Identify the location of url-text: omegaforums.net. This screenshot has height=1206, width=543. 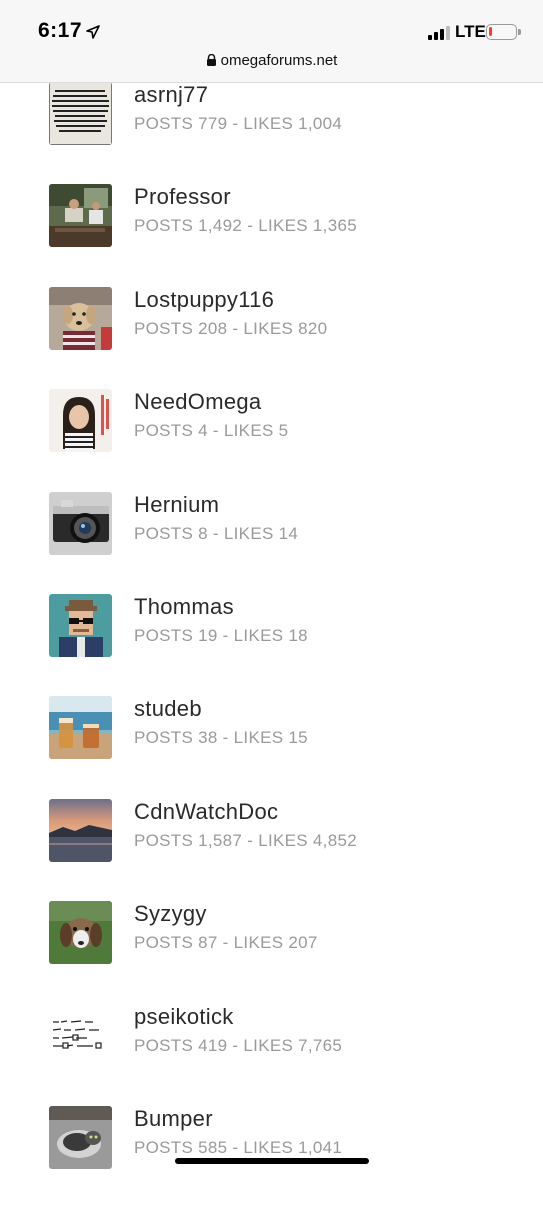
(279, 60).